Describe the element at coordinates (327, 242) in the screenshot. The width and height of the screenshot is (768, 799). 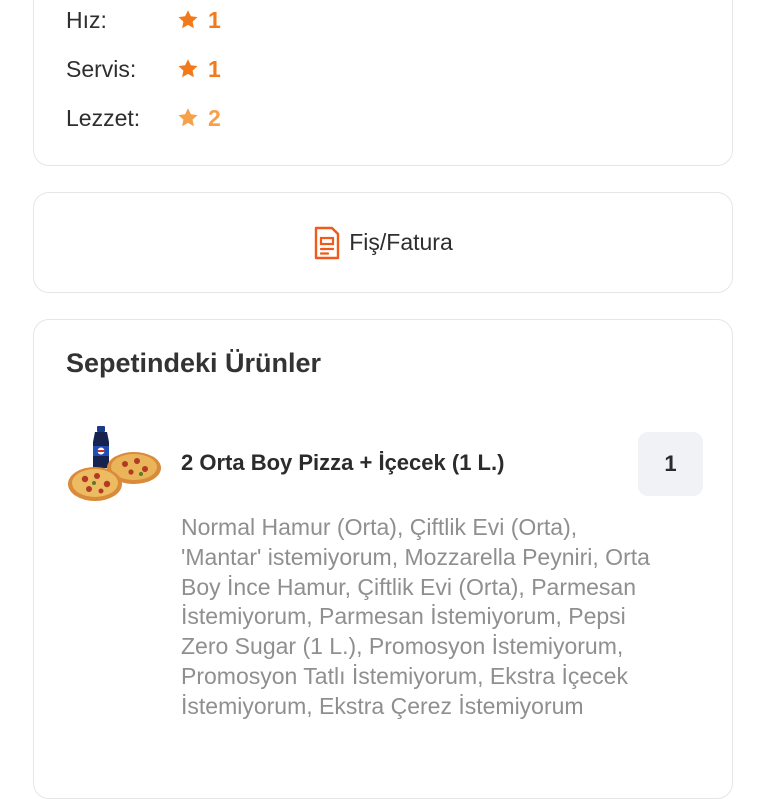
I see `receipt-icon` at that location.